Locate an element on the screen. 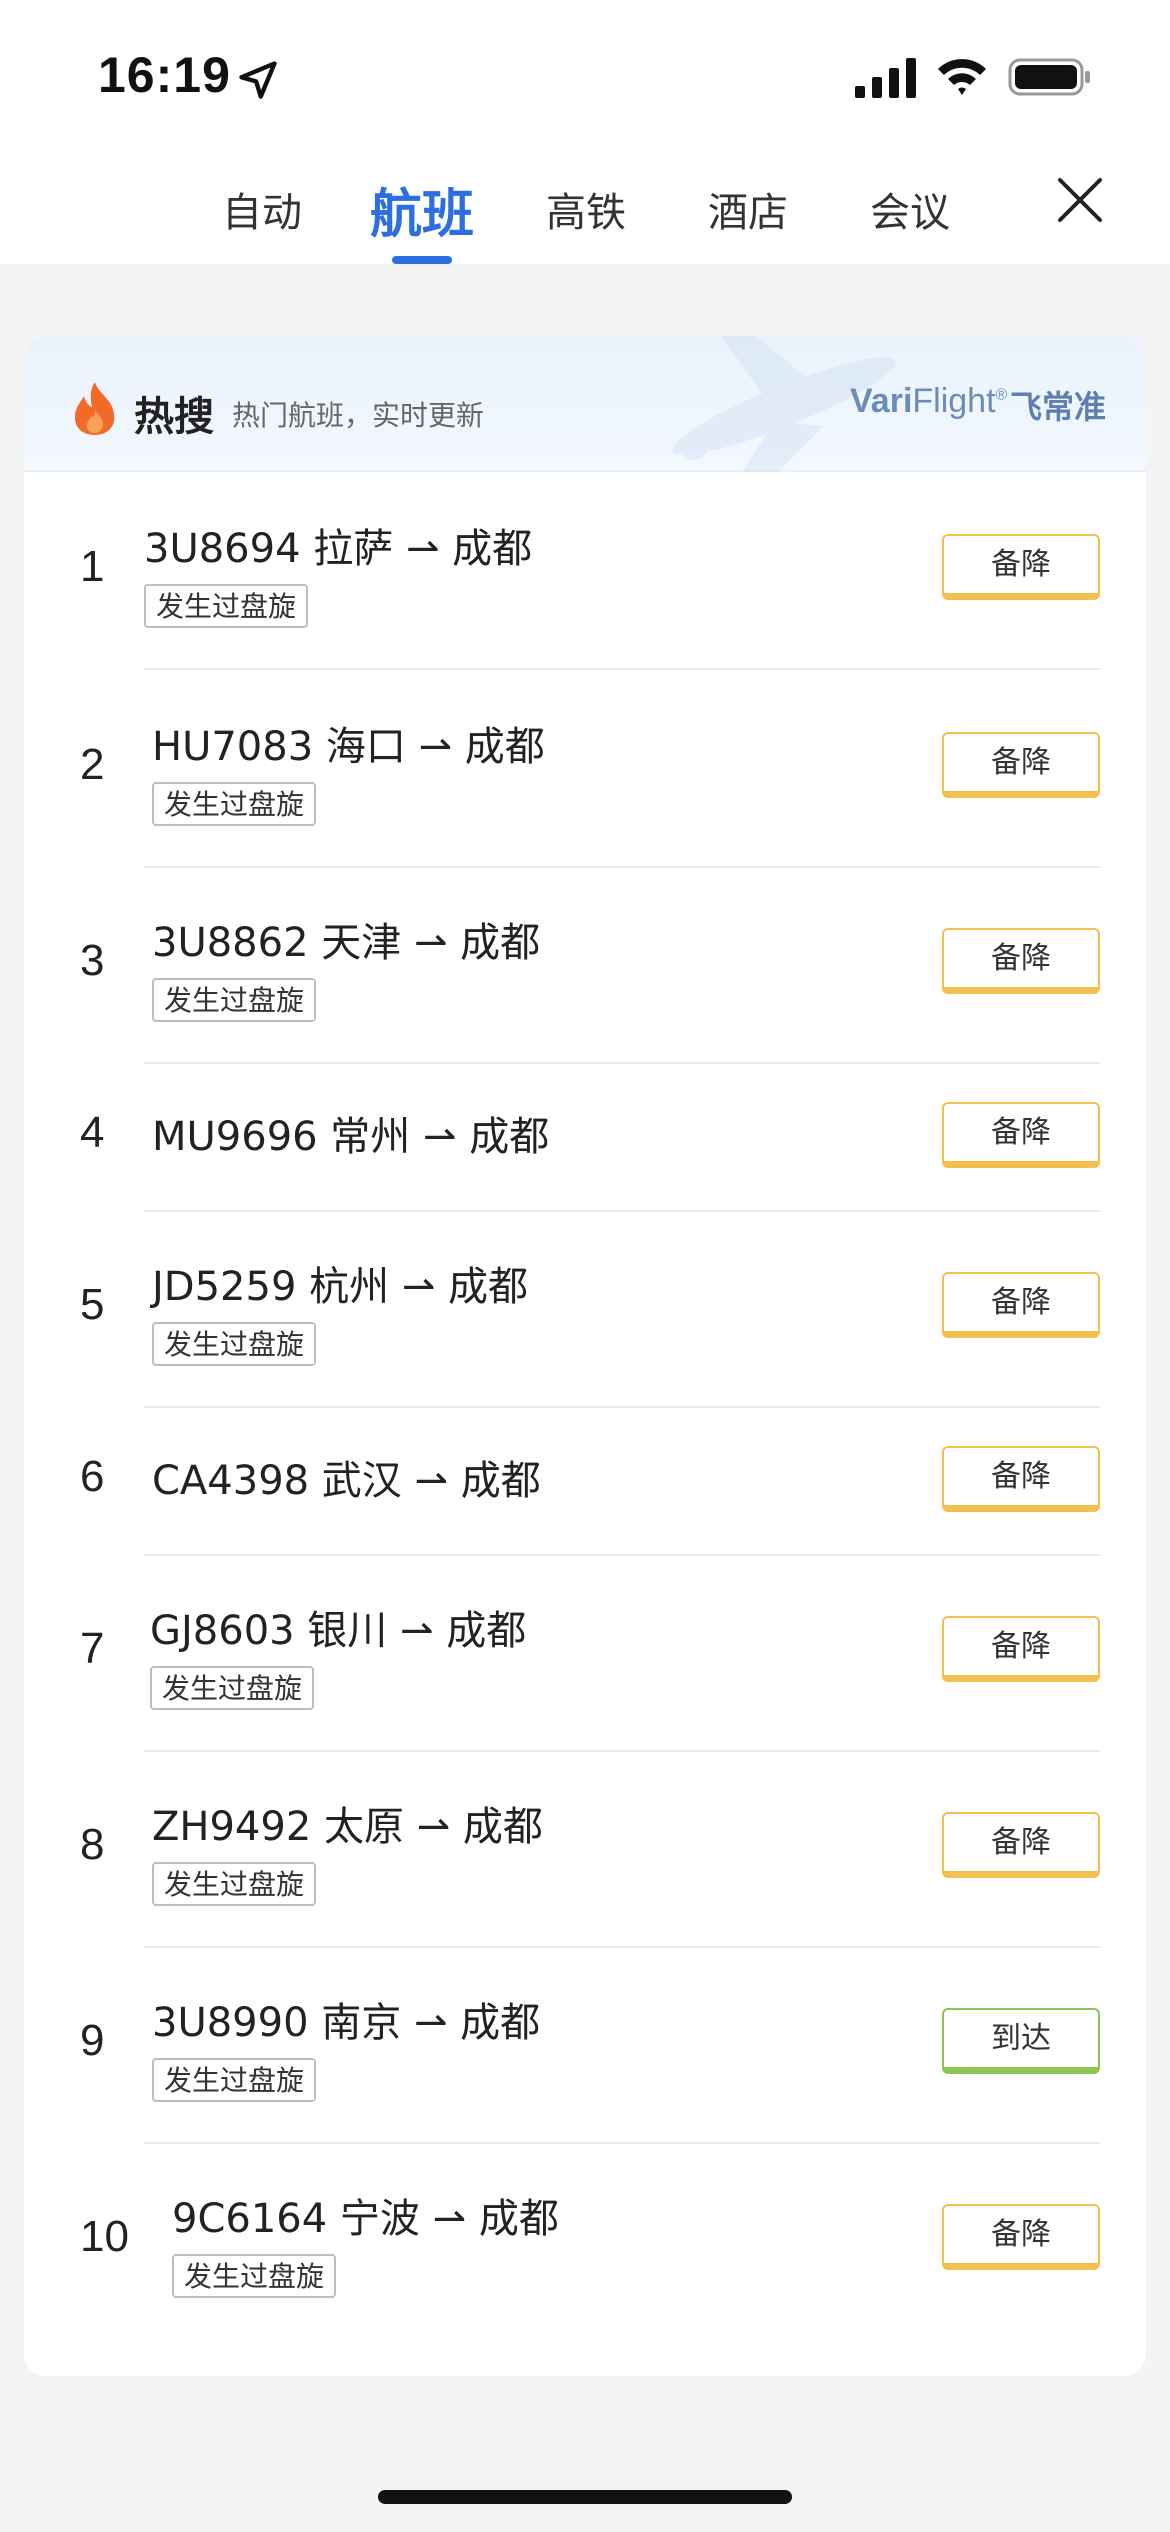  battery-icon is located at coordinates (1049, 77).